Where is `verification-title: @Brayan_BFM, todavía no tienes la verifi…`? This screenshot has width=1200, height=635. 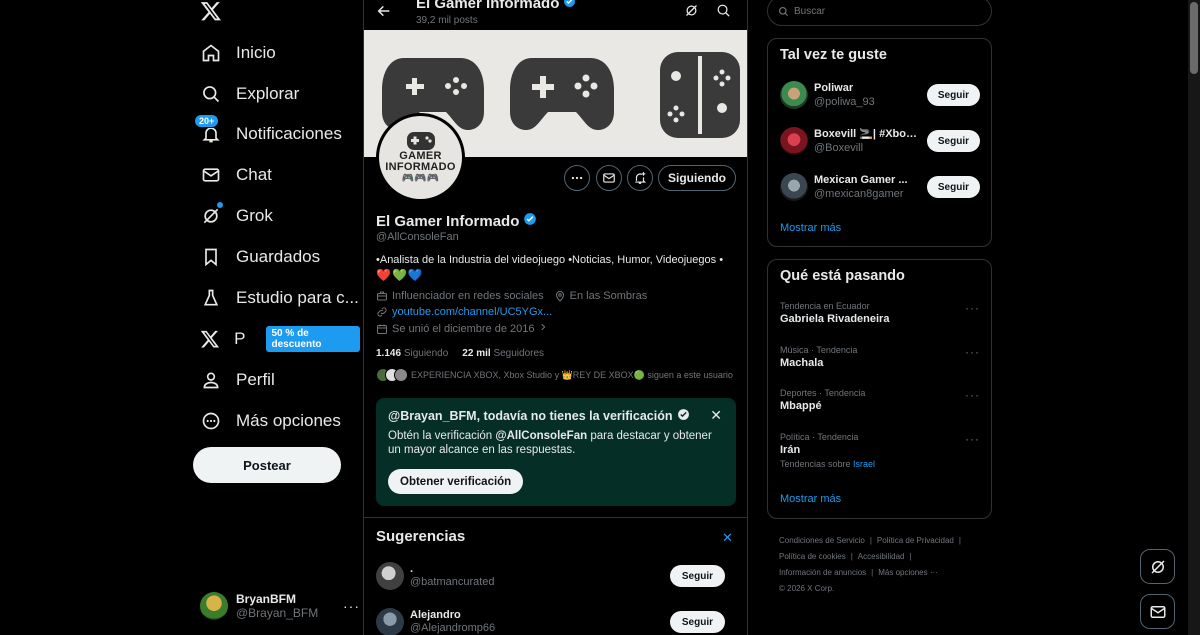 verification-title: @Brayan_BFM, todavía no tienes la verifi… is located at coordinates (539, 416).